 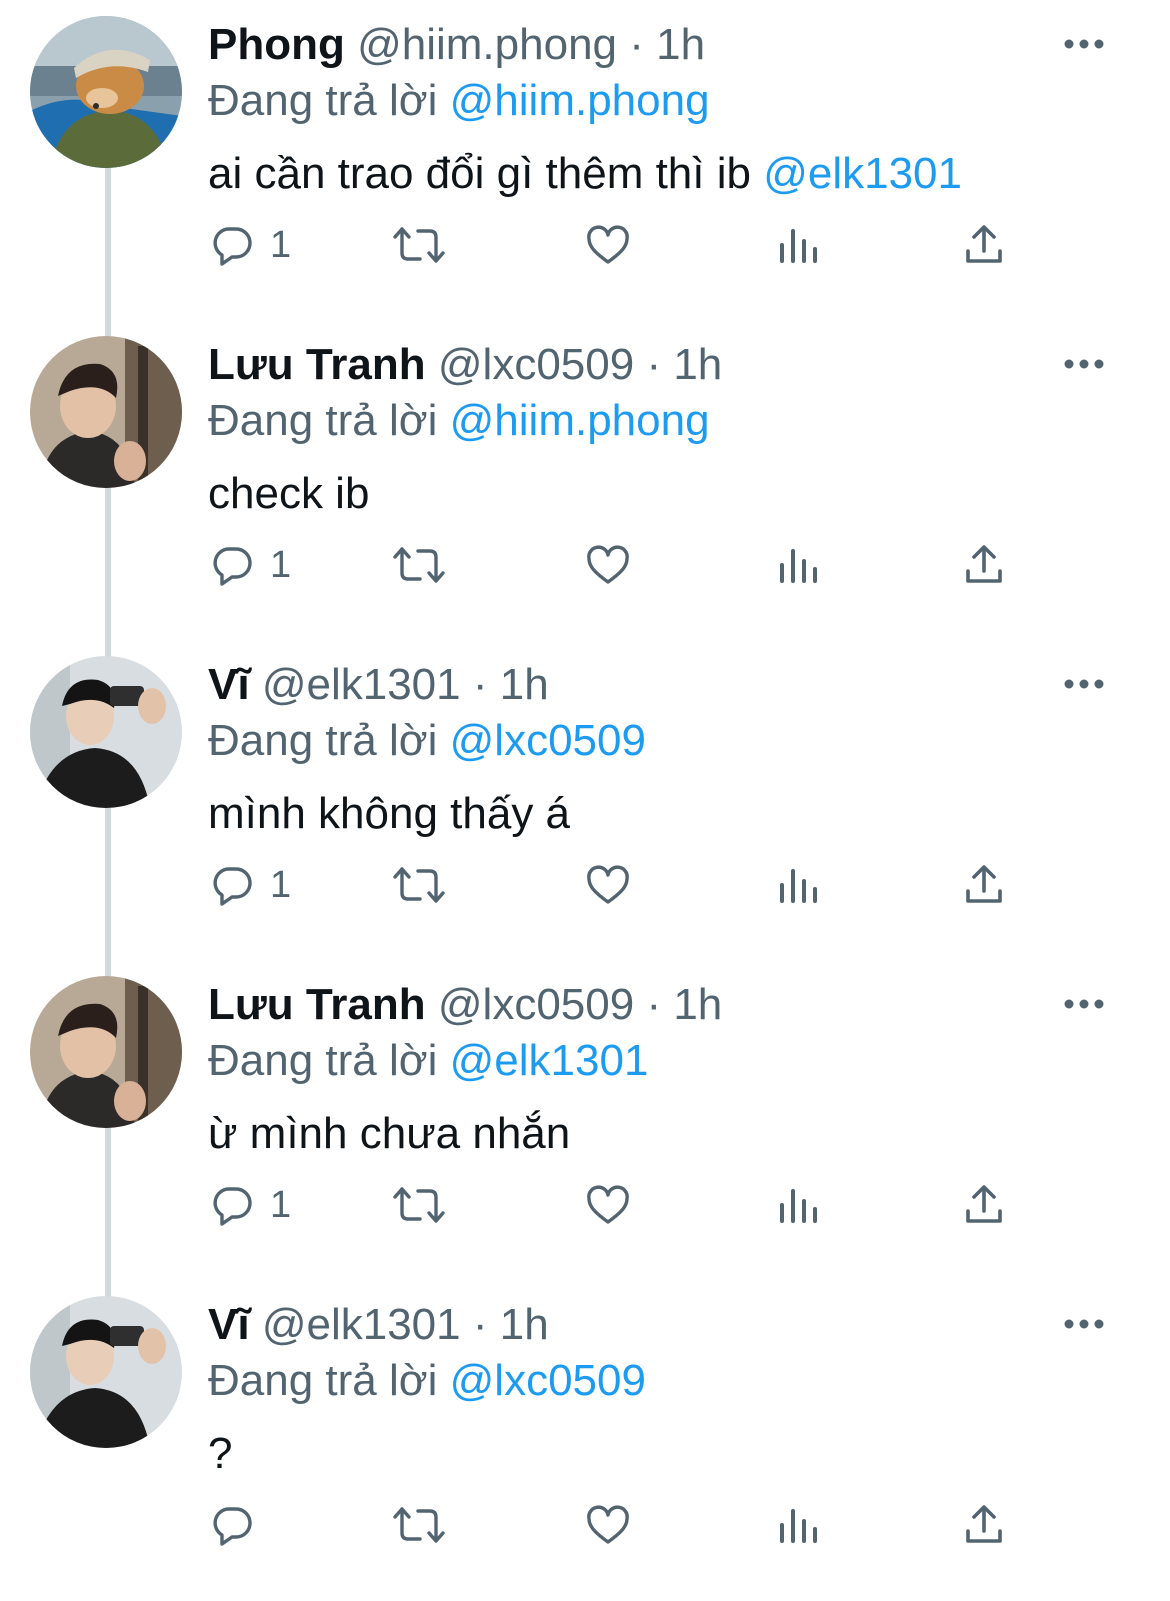 What do you see at coordinates (487, 44) in the screenshot?
I see `user-handle: @hiim.phong` at bounding box center [487, 44].